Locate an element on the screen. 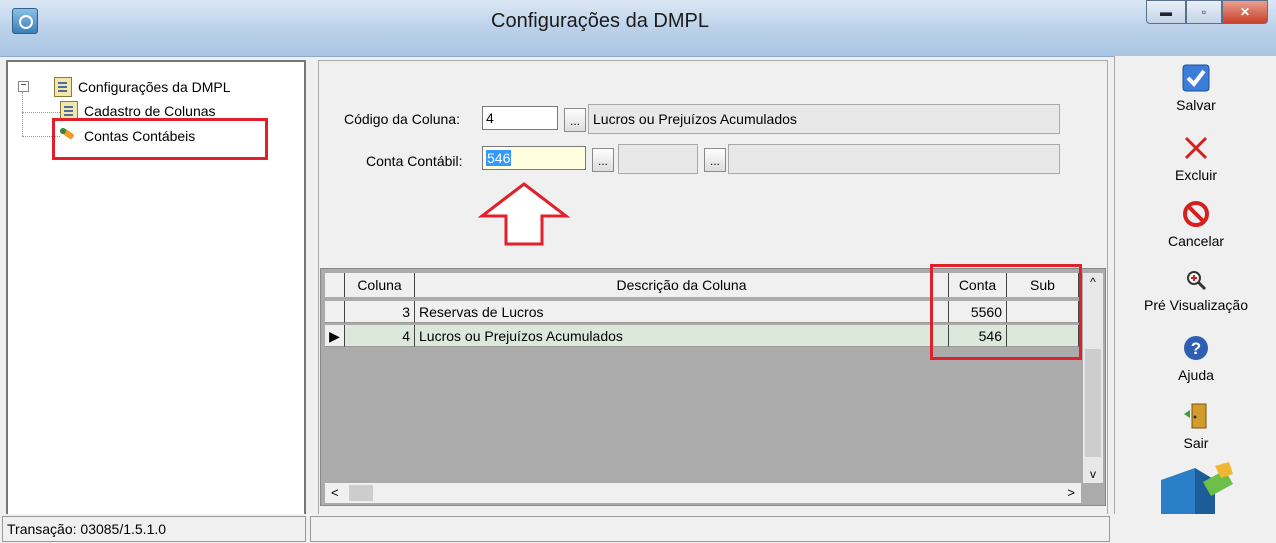 This screenshot has width=1276, height=543. pre-visualizacao-label: Pré Visualização is located at coordinates (1196, 305).